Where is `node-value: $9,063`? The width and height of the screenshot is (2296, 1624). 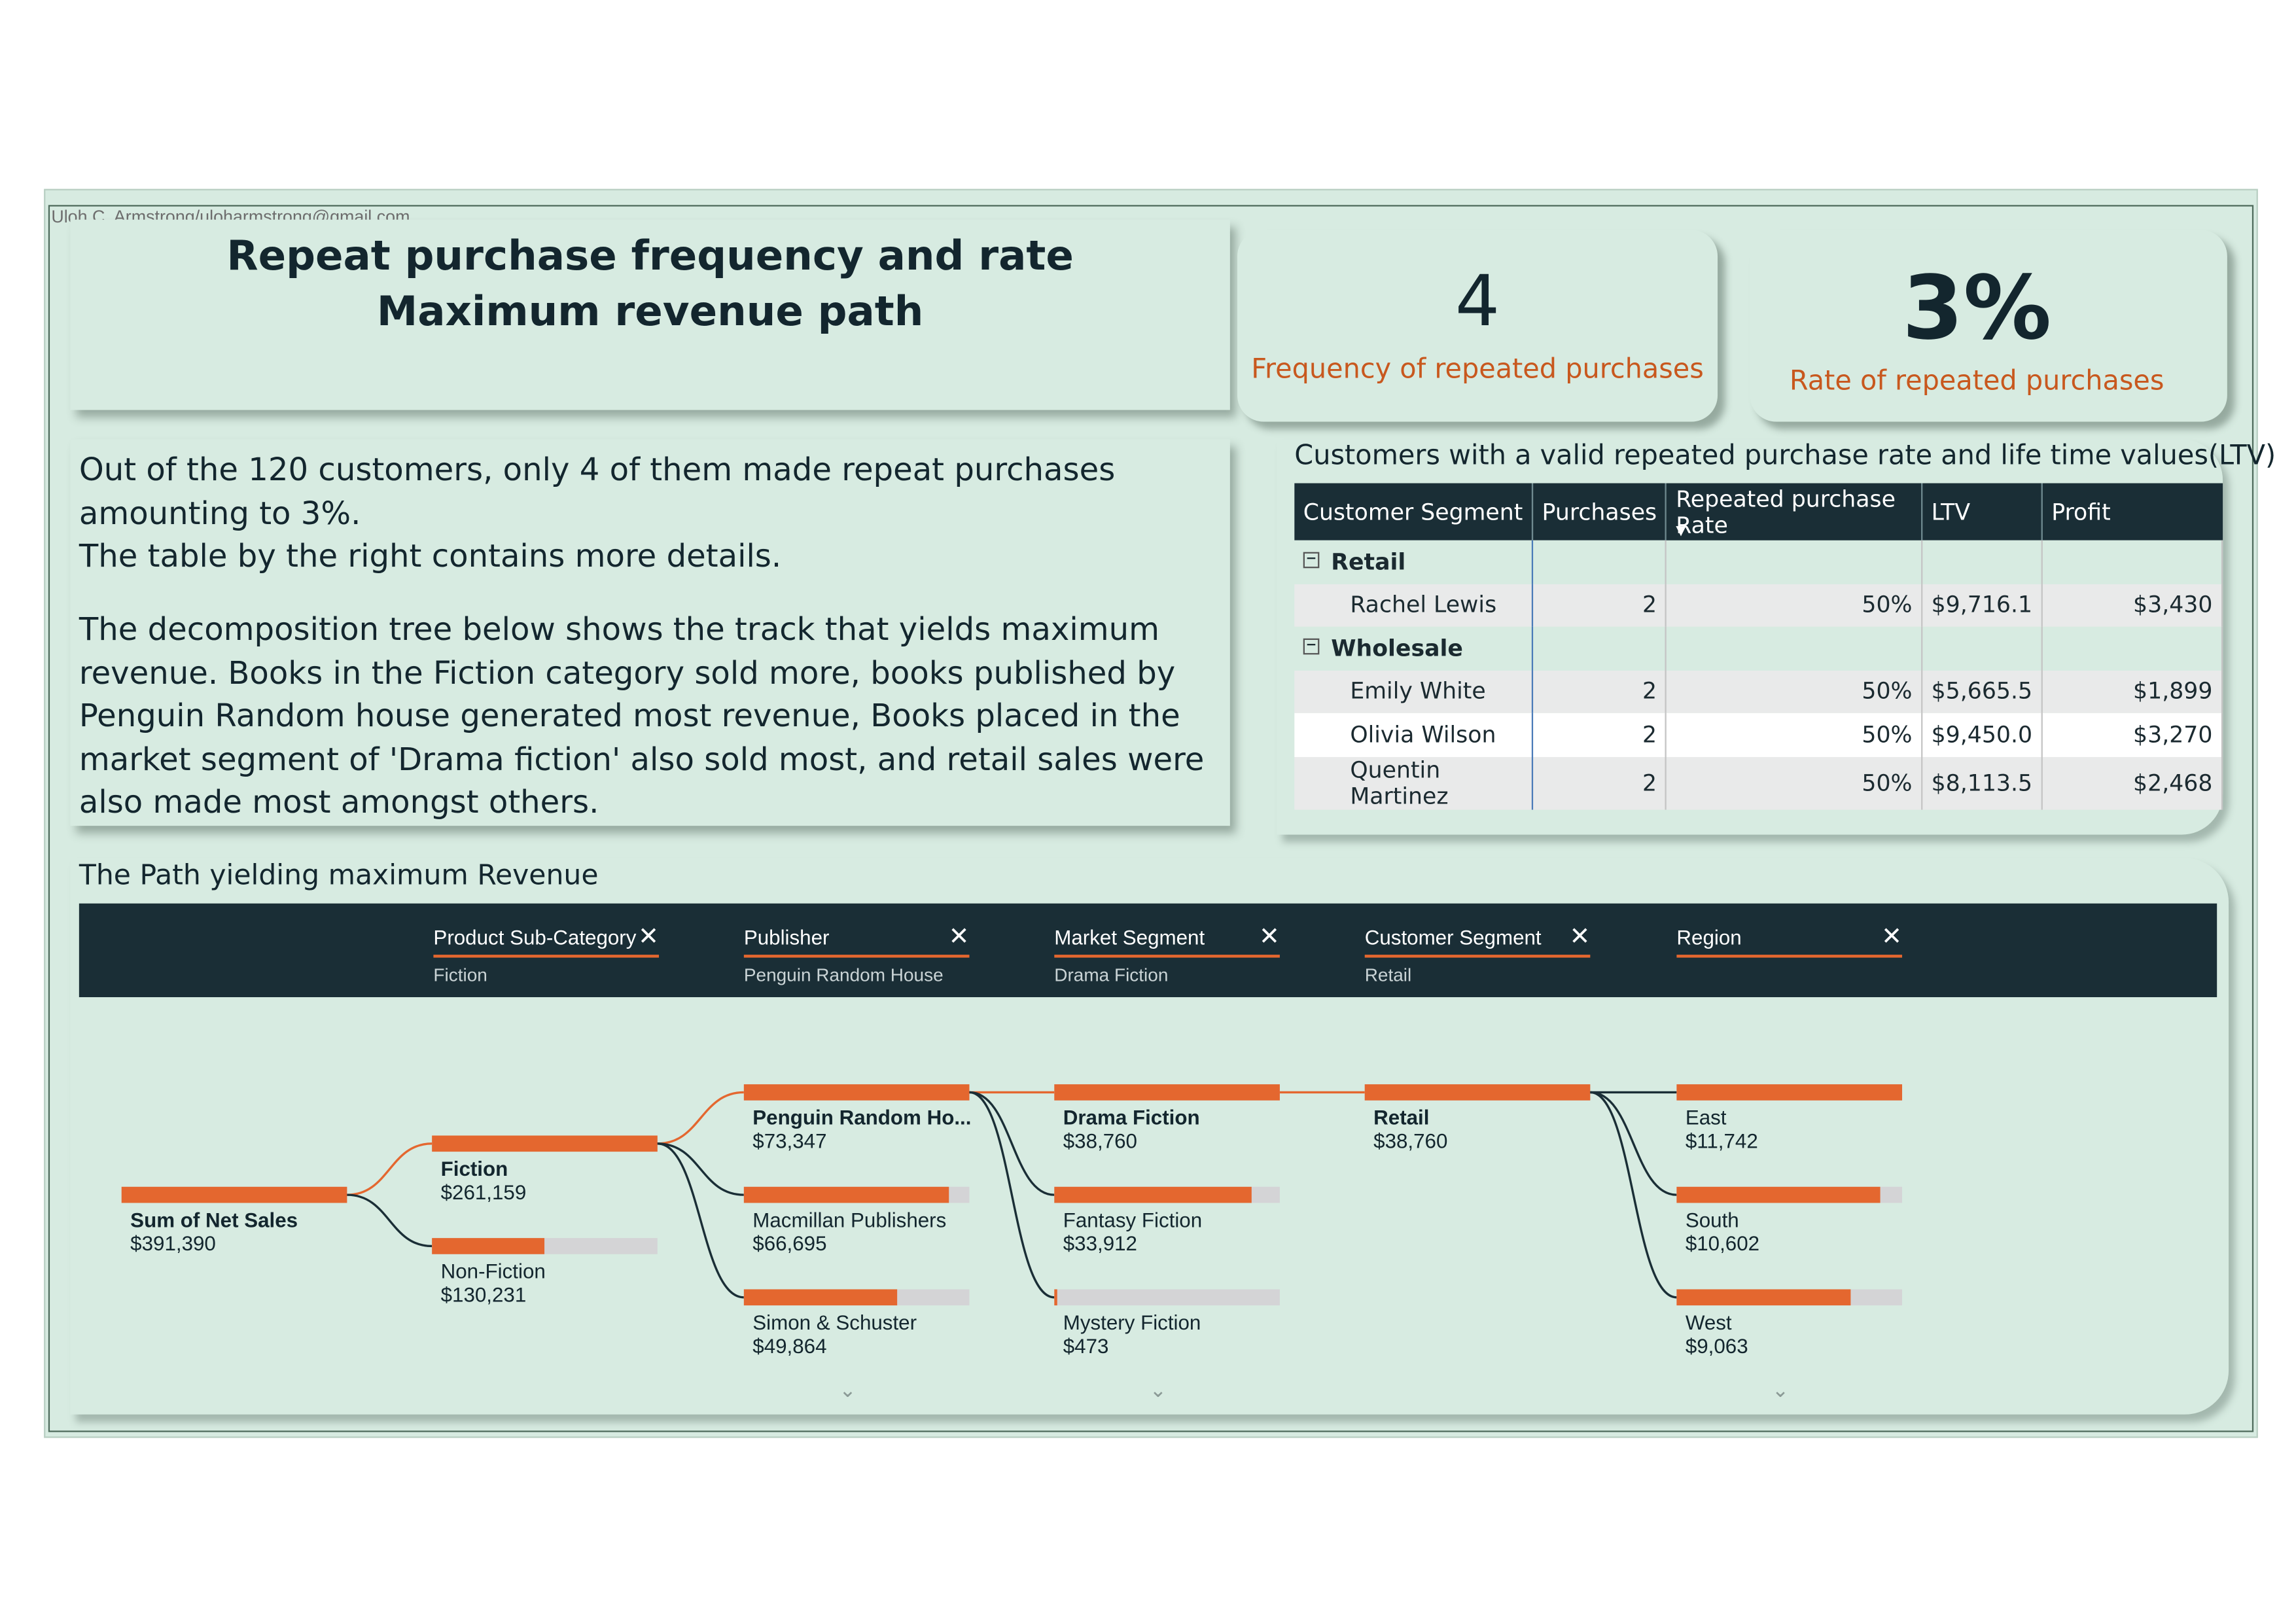 node-value: $9,063 is located at coordinates (1717, 1345).